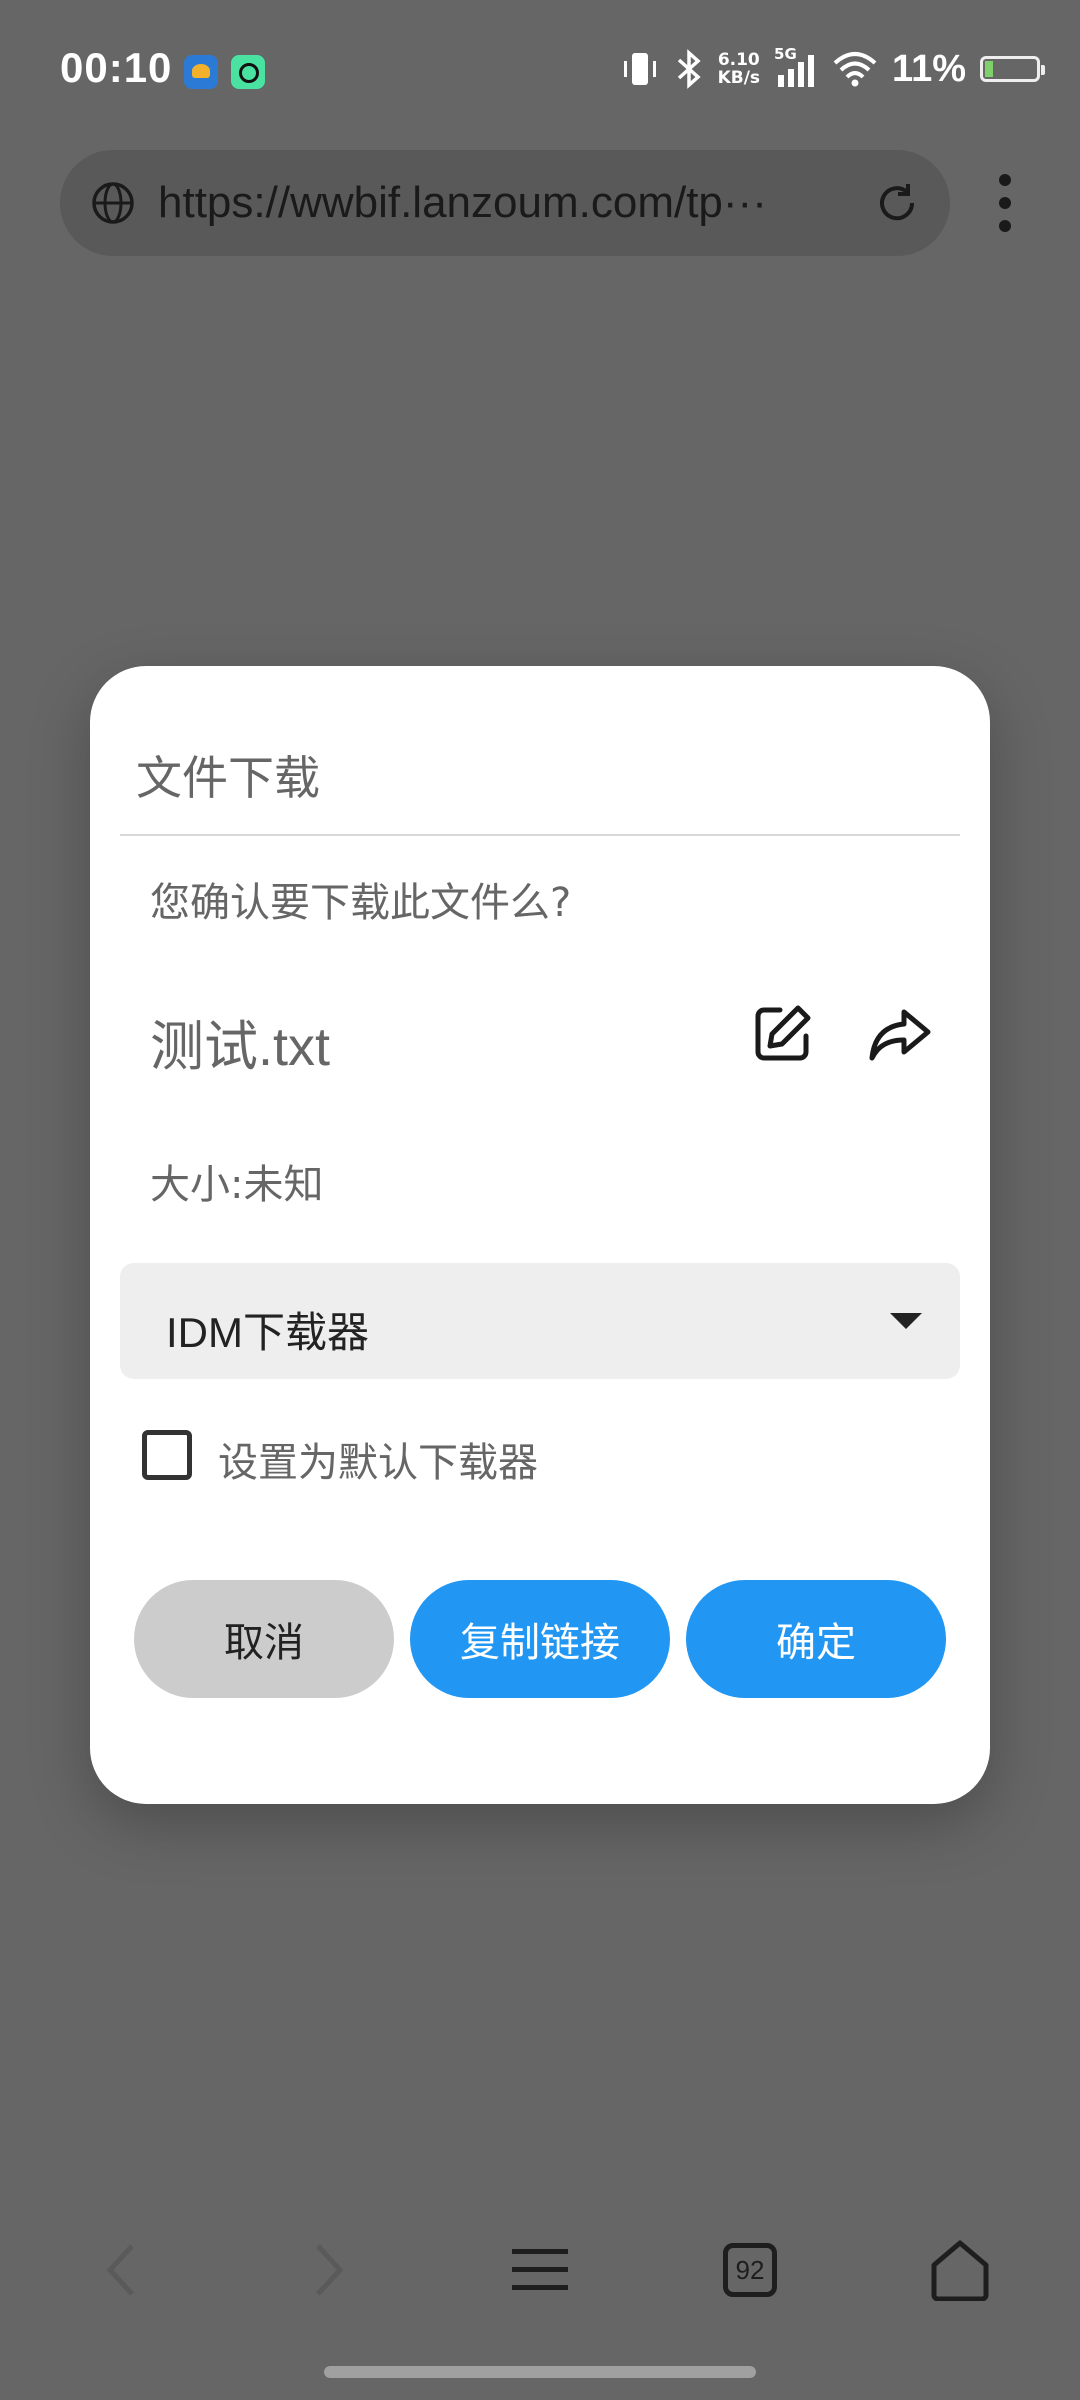  Describe the element at coordinates (528, 203) in the screenshot. I see `url-text: https://wwbif.lanzoum.com/tp···` at that location.